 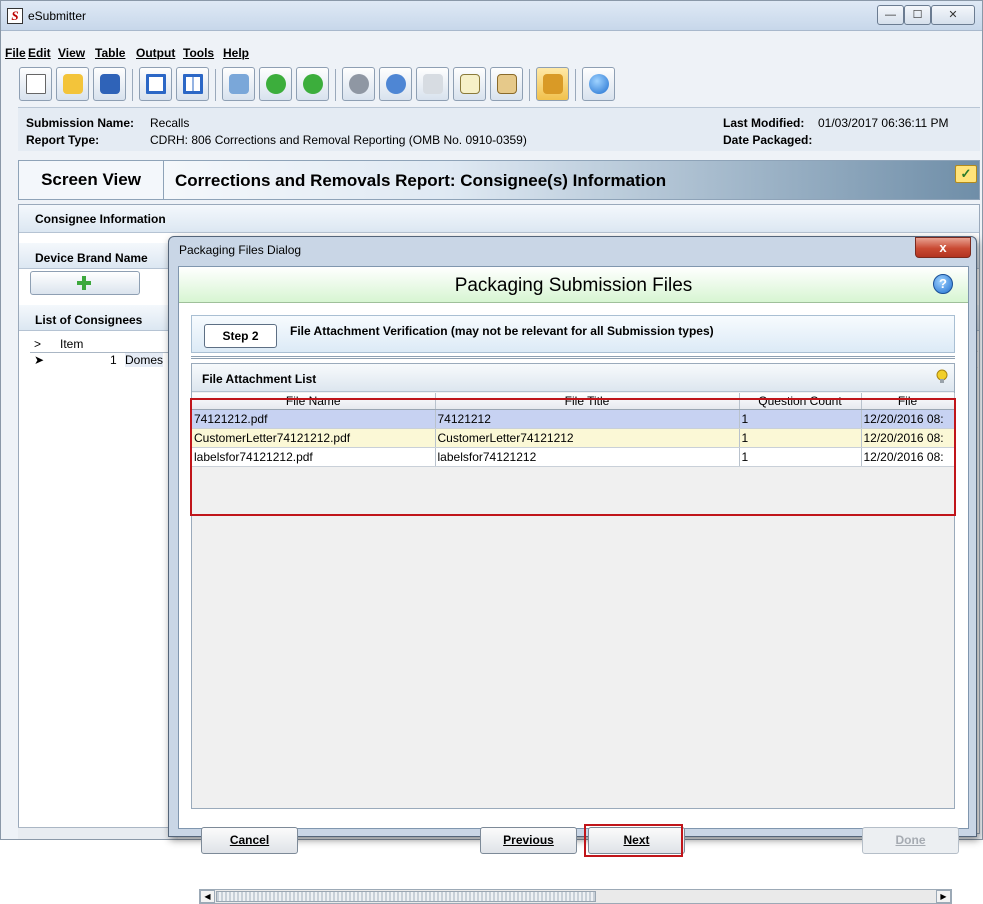 I want to click on back-button, so click(x=275, y=84).